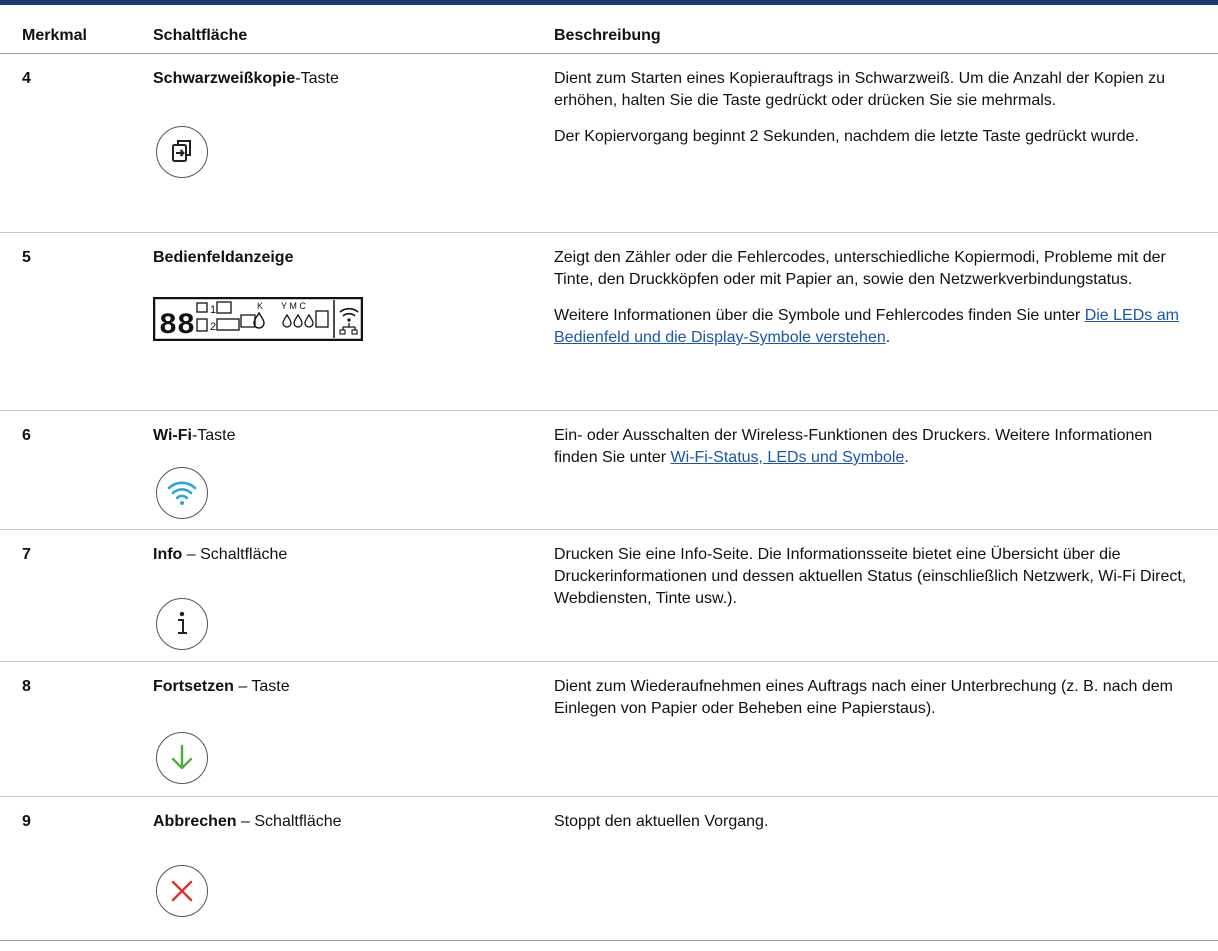 The image size is (1218, 951). I want to click on button-label-bold: Fortsetzen, so click(193, 686).